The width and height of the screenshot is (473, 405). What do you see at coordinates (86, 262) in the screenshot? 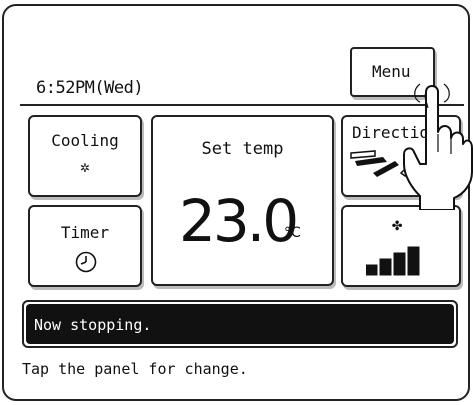
I see `clock-icon` at bounding box center [86, 262].